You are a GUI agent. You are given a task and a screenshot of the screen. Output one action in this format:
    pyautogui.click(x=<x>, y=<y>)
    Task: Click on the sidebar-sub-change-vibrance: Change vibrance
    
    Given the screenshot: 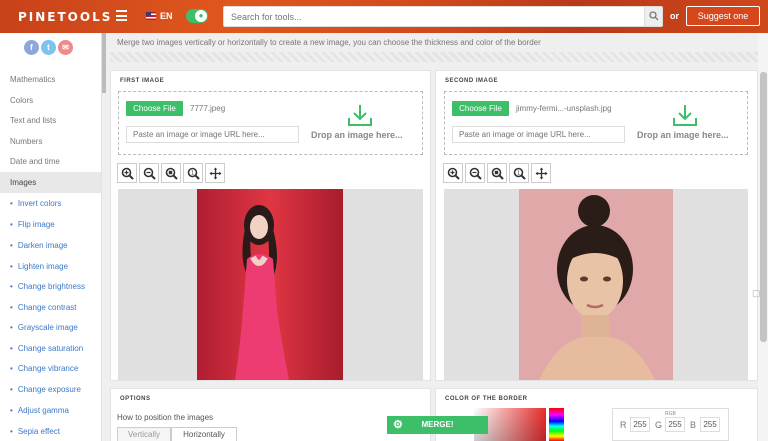 What is the action you would take?
    pyautogui.click(x=44, y=368)
    